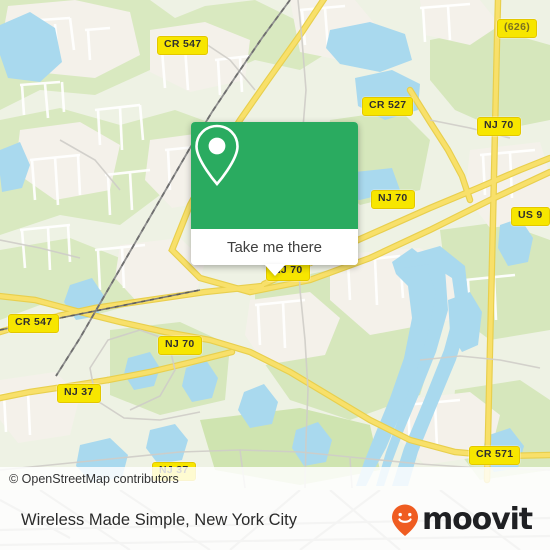 This screenshot has height=550, width=550. I want to click on map-pin-icon, so click(217, 155).